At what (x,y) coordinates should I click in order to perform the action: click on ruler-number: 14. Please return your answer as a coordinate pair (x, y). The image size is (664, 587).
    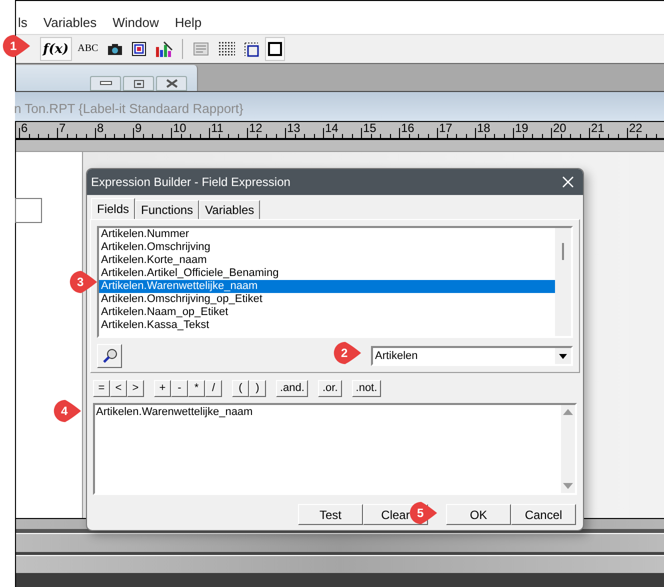
    Looking at the image, I should click on (331, 128).